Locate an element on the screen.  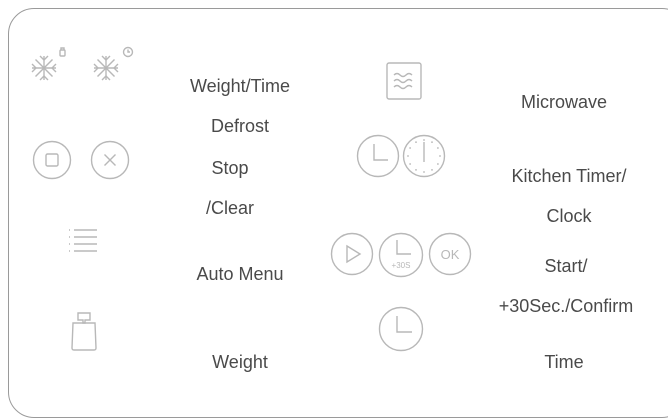
ok-text: OK is located at coordinates (450, 254).